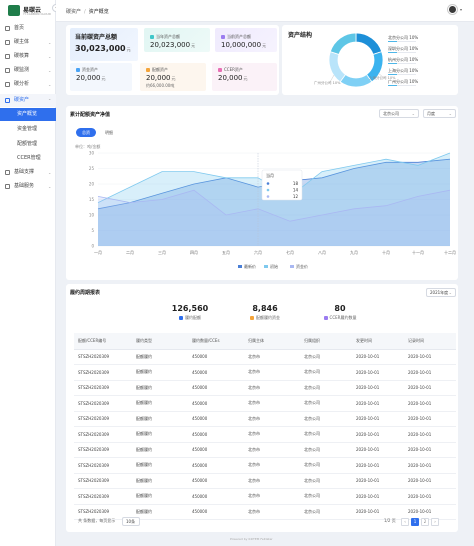 This screenshot has height=546, width=474. Describe the element at coordinates (274, 266) in the screenshot. I see `legend-label: 初始` at that location.